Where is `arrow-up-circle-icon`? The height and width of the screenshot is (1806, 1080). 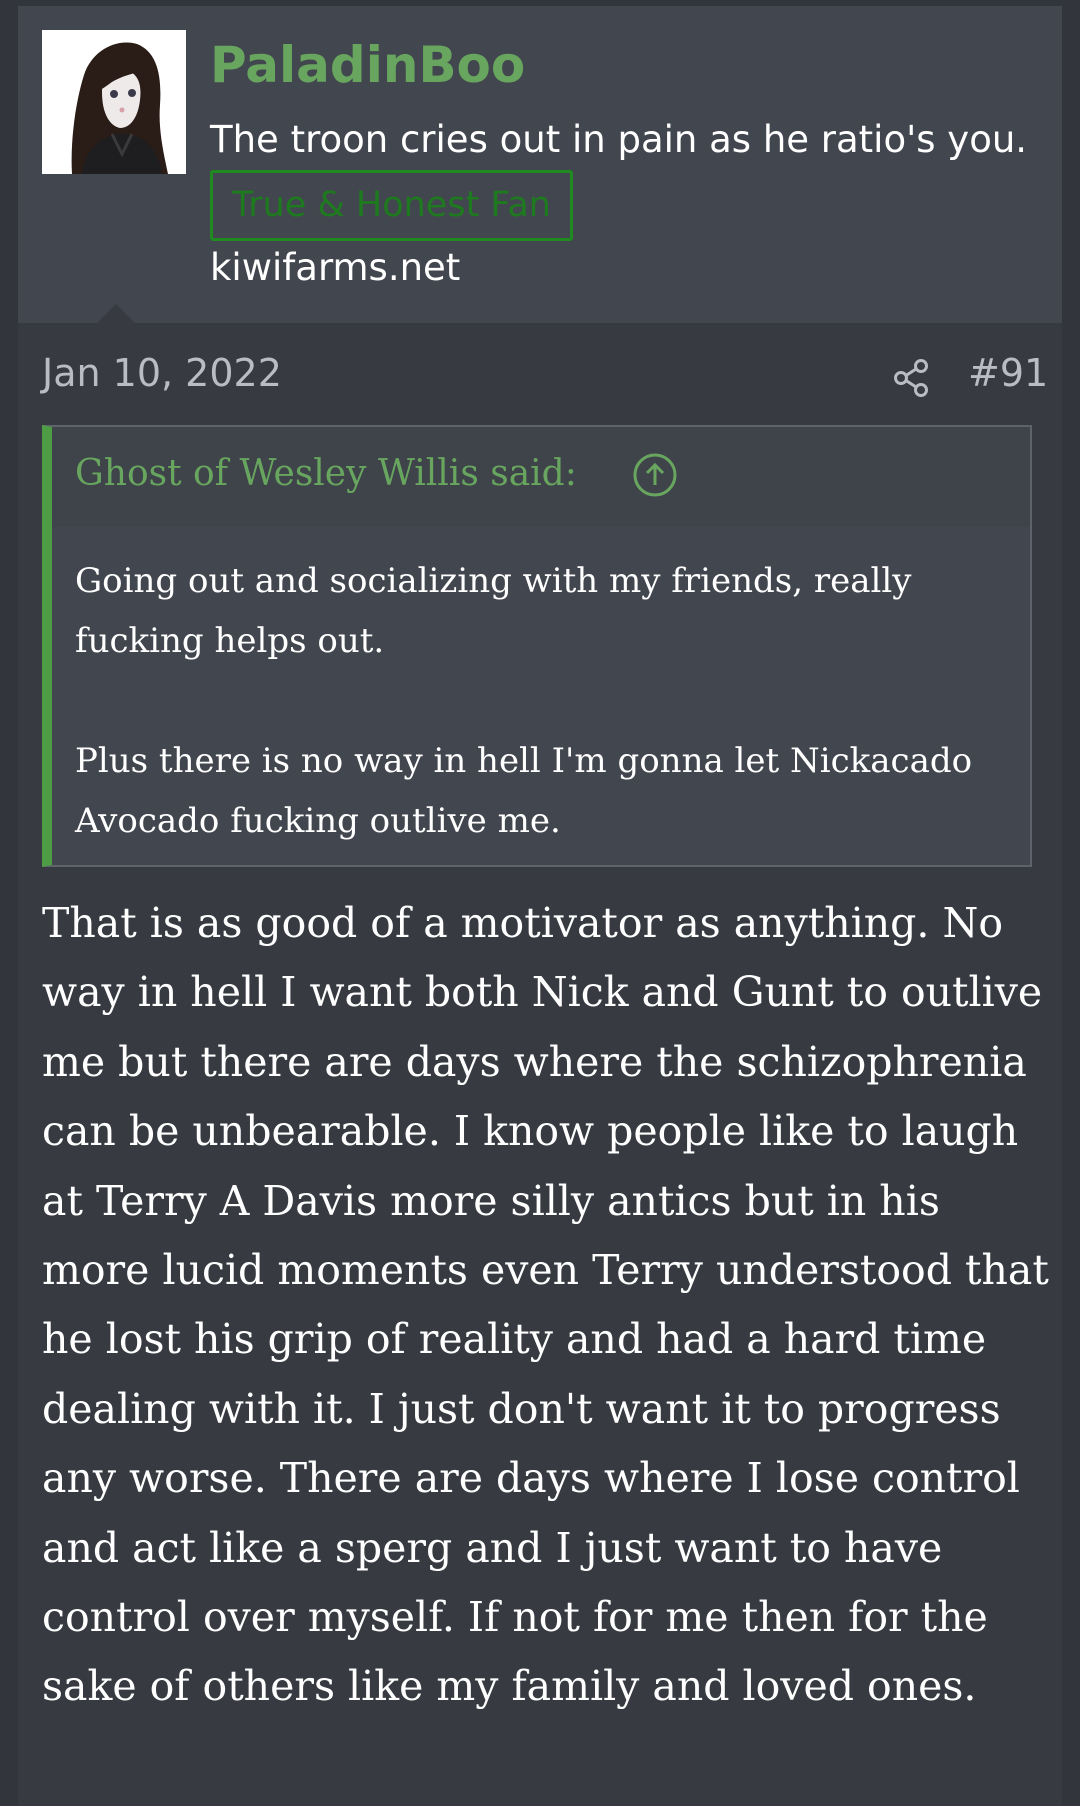 arrow-up-circle-icon is located at coordinates (655, 475).